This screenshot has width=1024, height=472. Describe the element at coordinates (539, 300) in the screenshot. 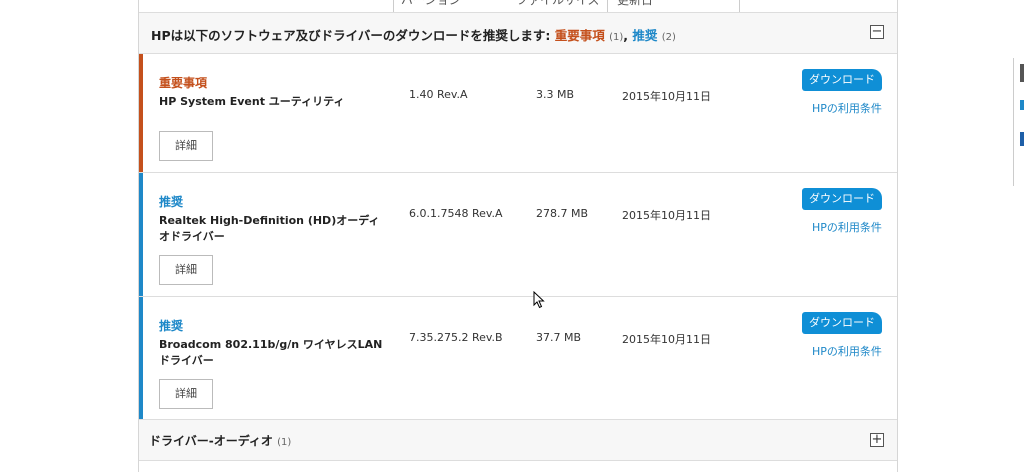

I see `mouse-cursor-icon` at that location.